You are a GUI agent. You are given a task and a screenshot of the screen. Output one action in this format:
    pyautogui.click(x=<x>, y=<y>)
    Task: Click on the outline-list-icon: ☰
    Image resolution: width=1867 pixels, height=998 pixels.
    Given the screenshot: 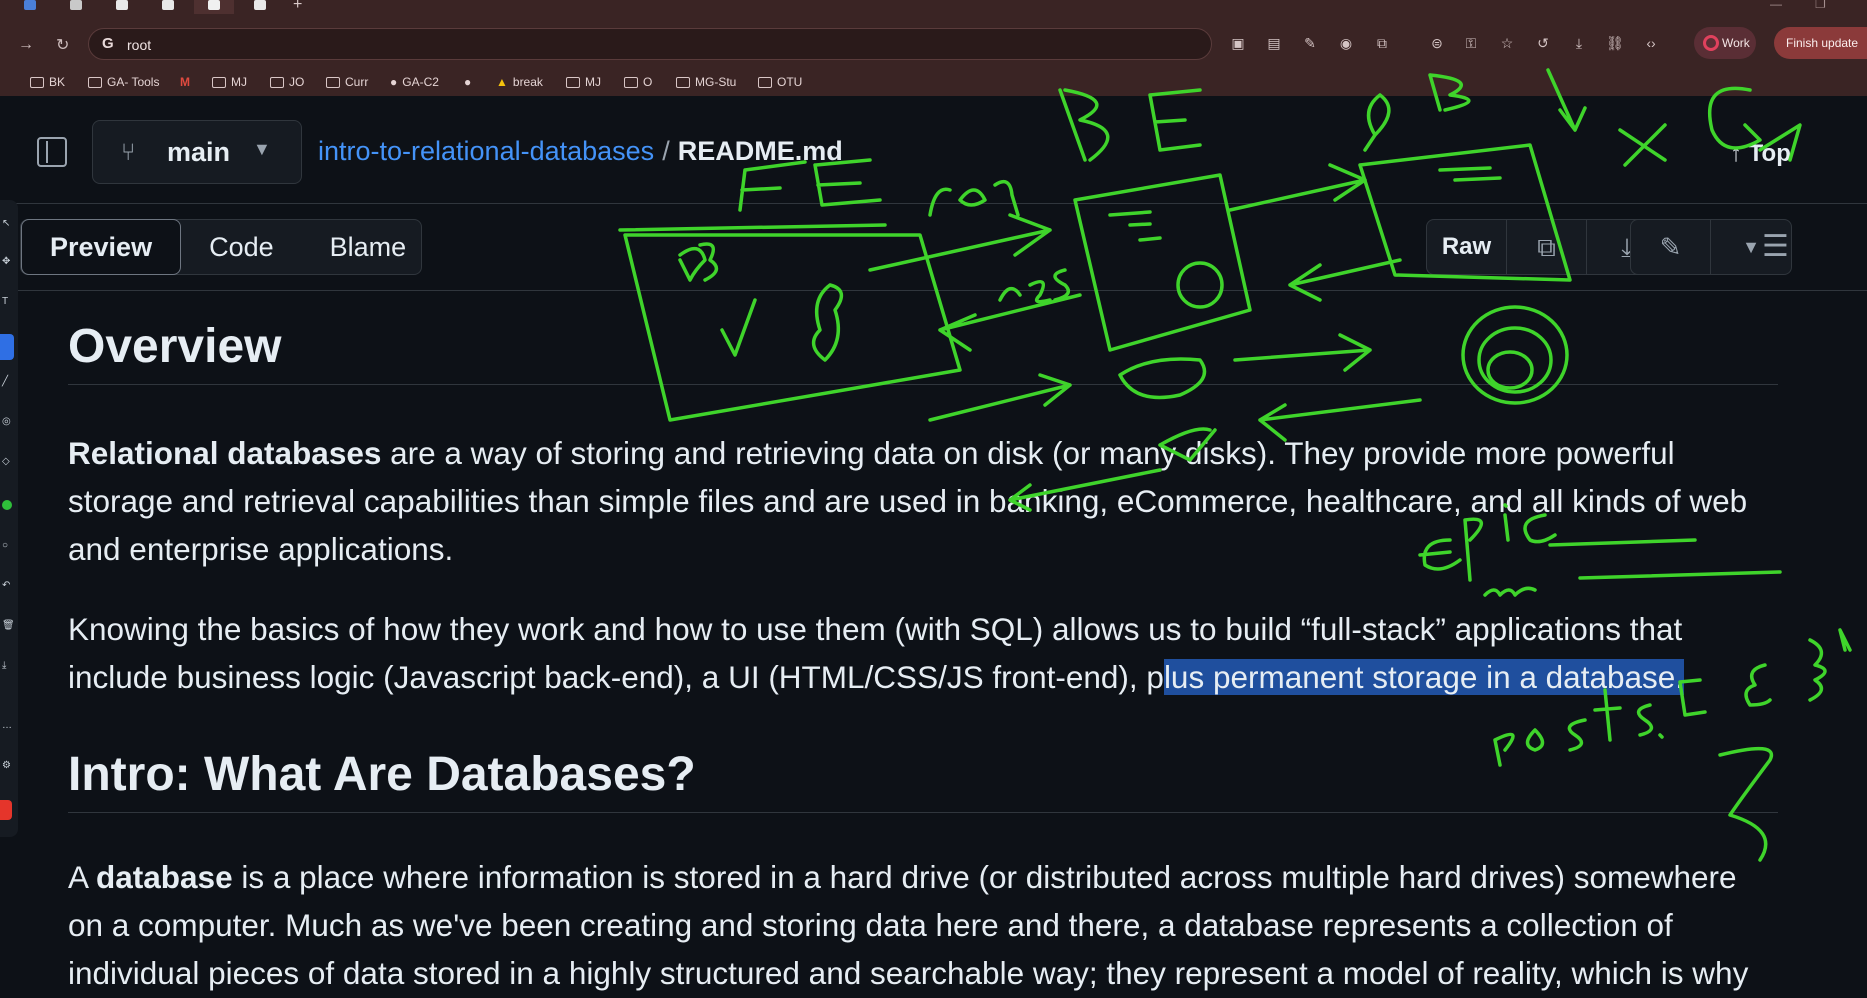 What is the action you would take?
    pyautogui.click(x=1775, y=246)
    